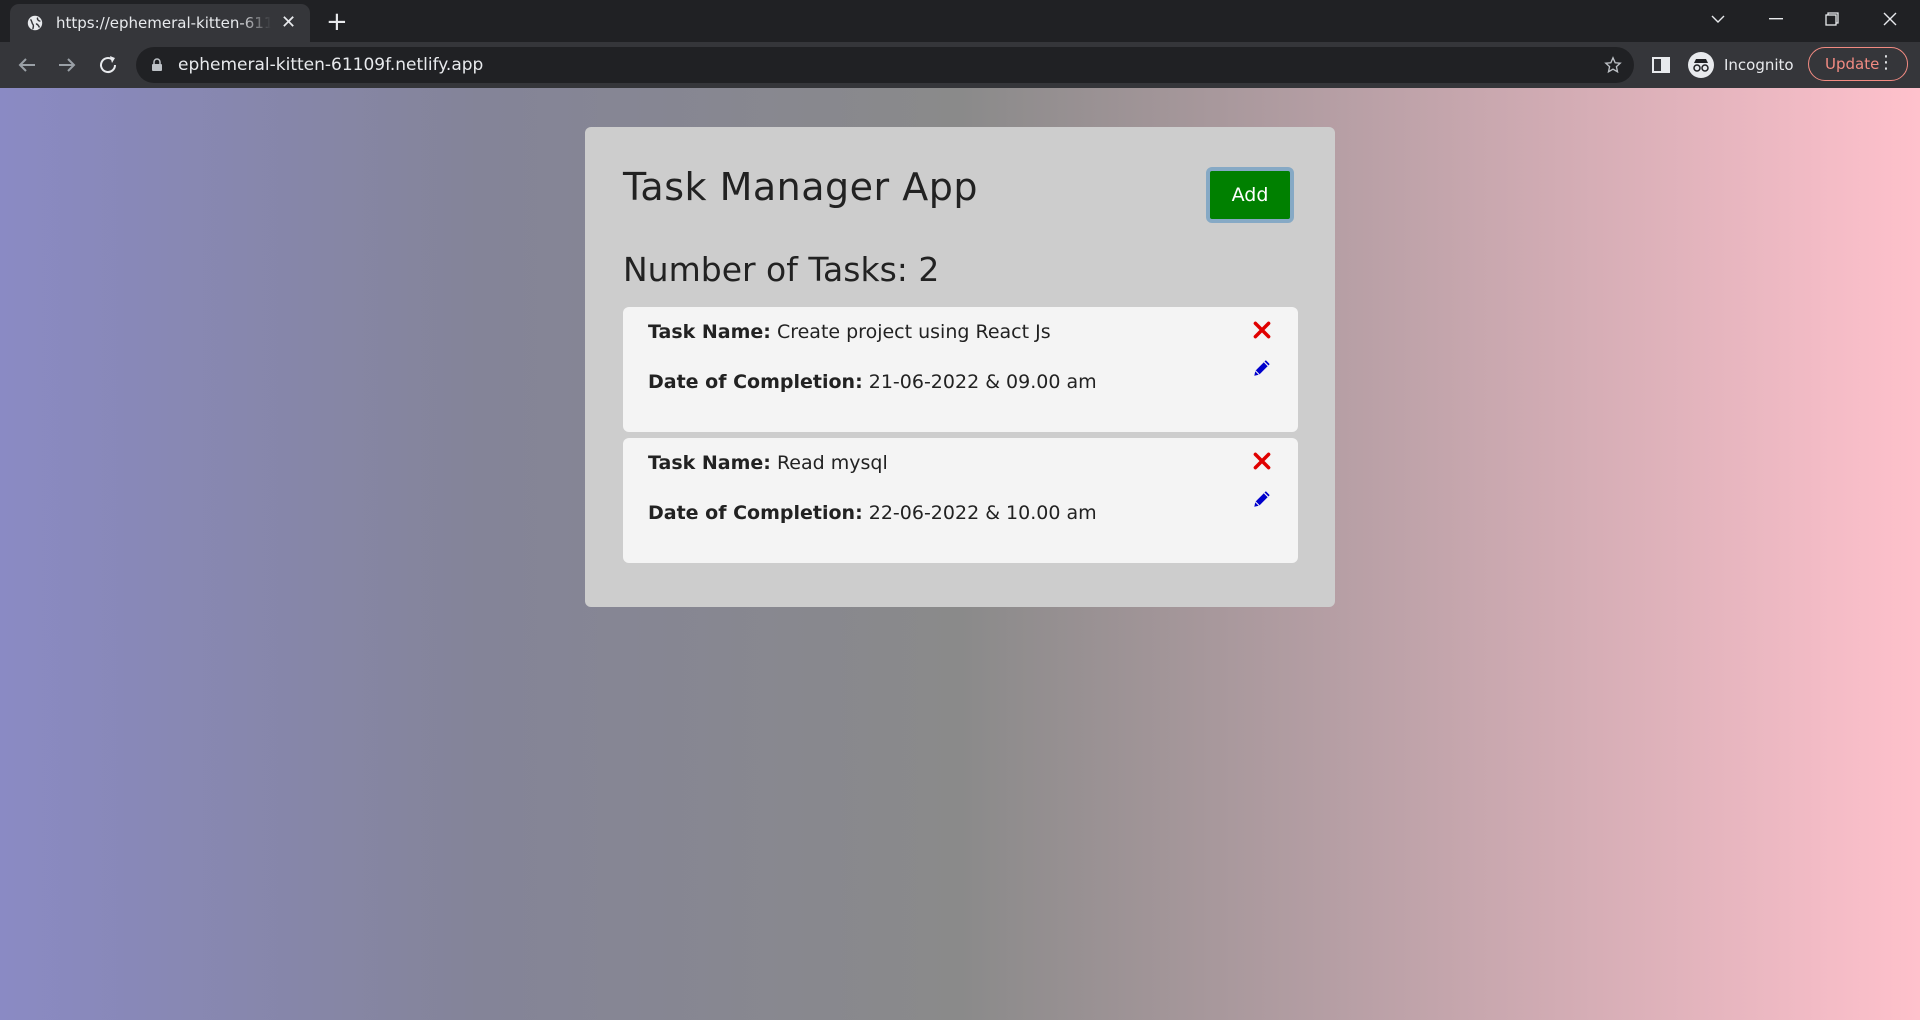 Image resolution: width=1920 pixels, height=1020 pixels. Describe the element at coordinates (1776, 19) in the screenshot. I see `minimize-icon` at that location.